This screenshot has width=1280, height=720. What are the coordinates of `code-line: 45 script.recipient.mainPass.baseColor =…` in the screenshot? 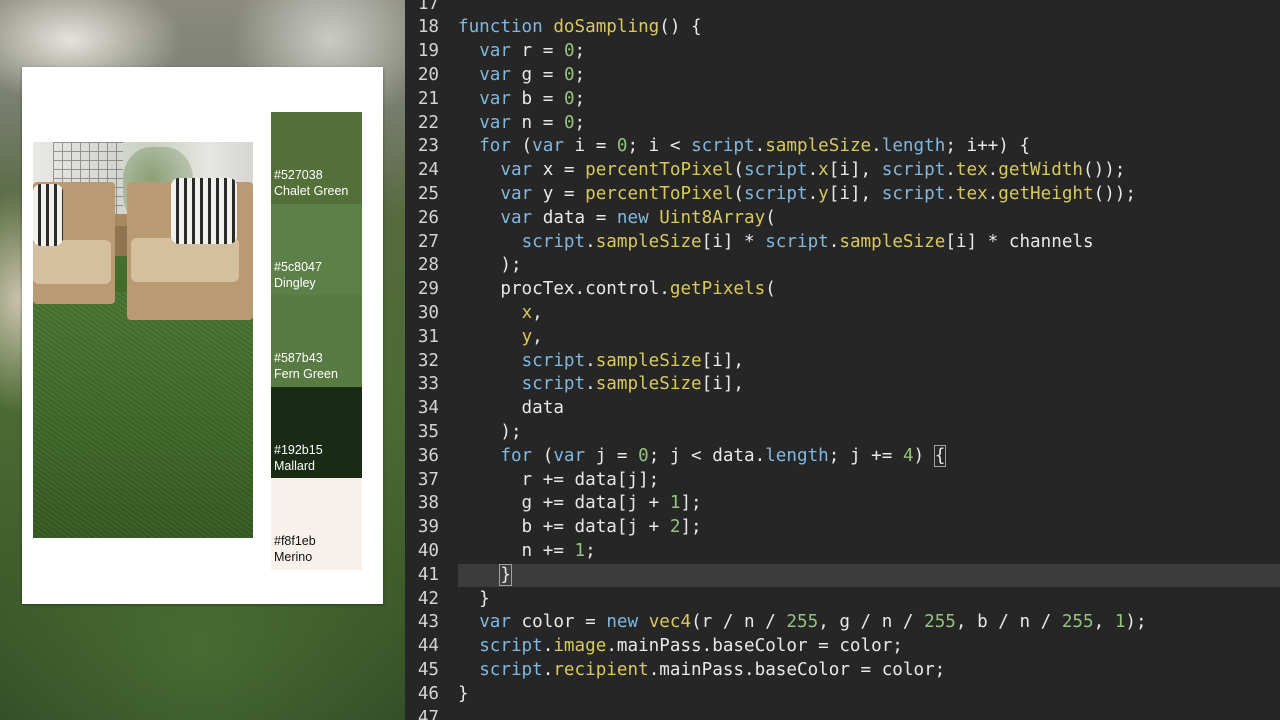 It's located at (842, 671).